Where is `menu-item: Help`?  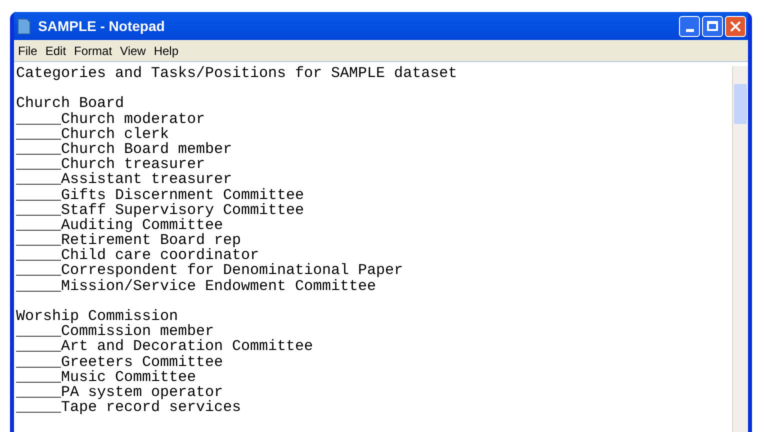 menu-item: Help is located at coordinates (166, 51).